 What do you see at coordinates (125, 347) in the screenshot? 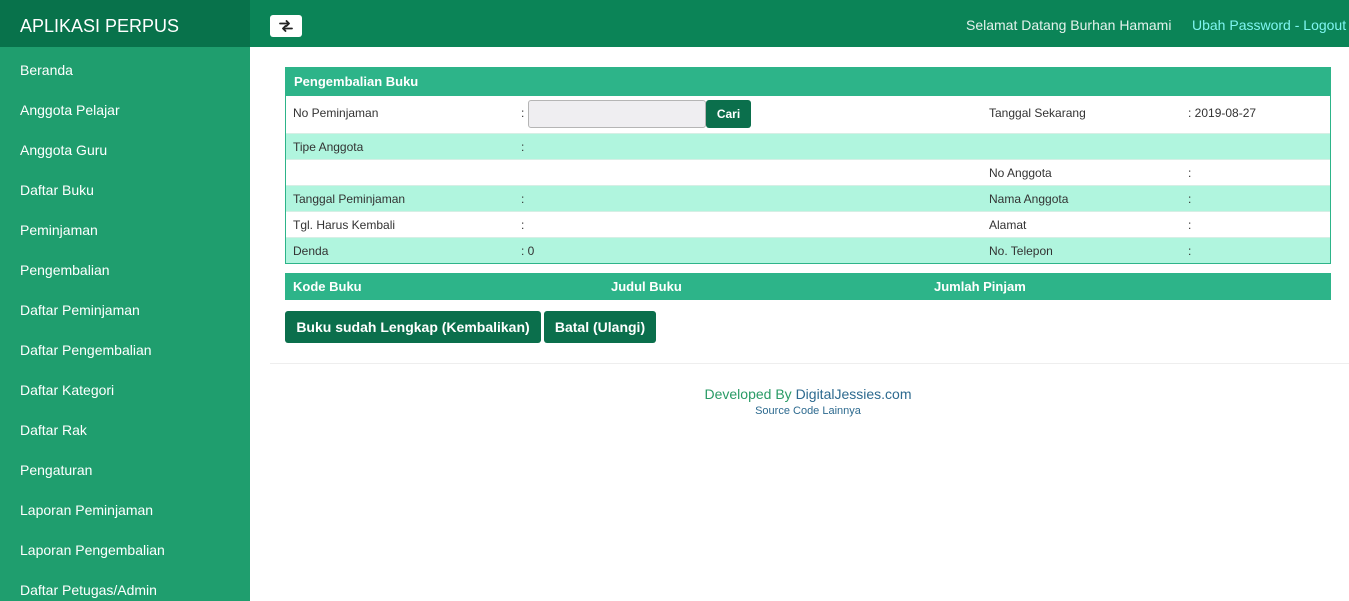
I see `sidebar-item-daftar-pengembalian: Daftar Pengembalian` at bounding box center [125, 347].